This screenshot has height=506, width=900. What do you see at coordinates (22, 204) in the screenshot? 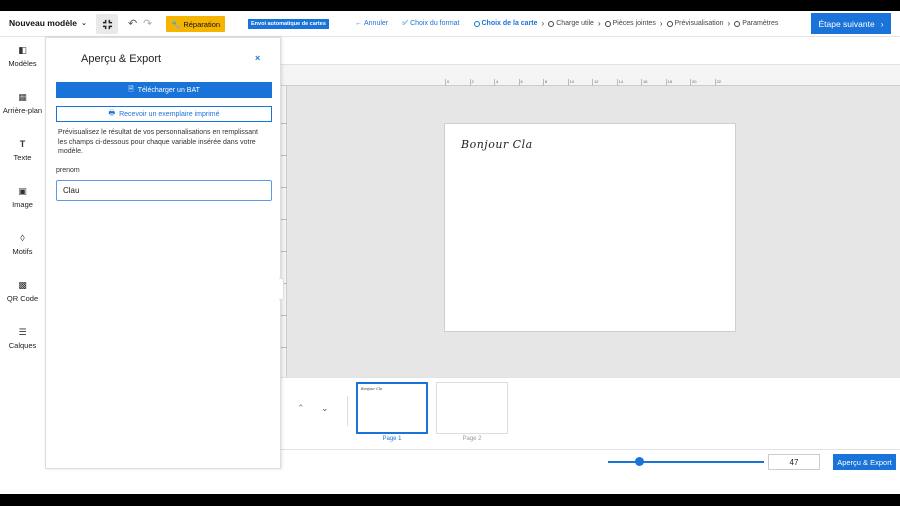
I see `rail-label: Image` at bounding box center [22, 204].